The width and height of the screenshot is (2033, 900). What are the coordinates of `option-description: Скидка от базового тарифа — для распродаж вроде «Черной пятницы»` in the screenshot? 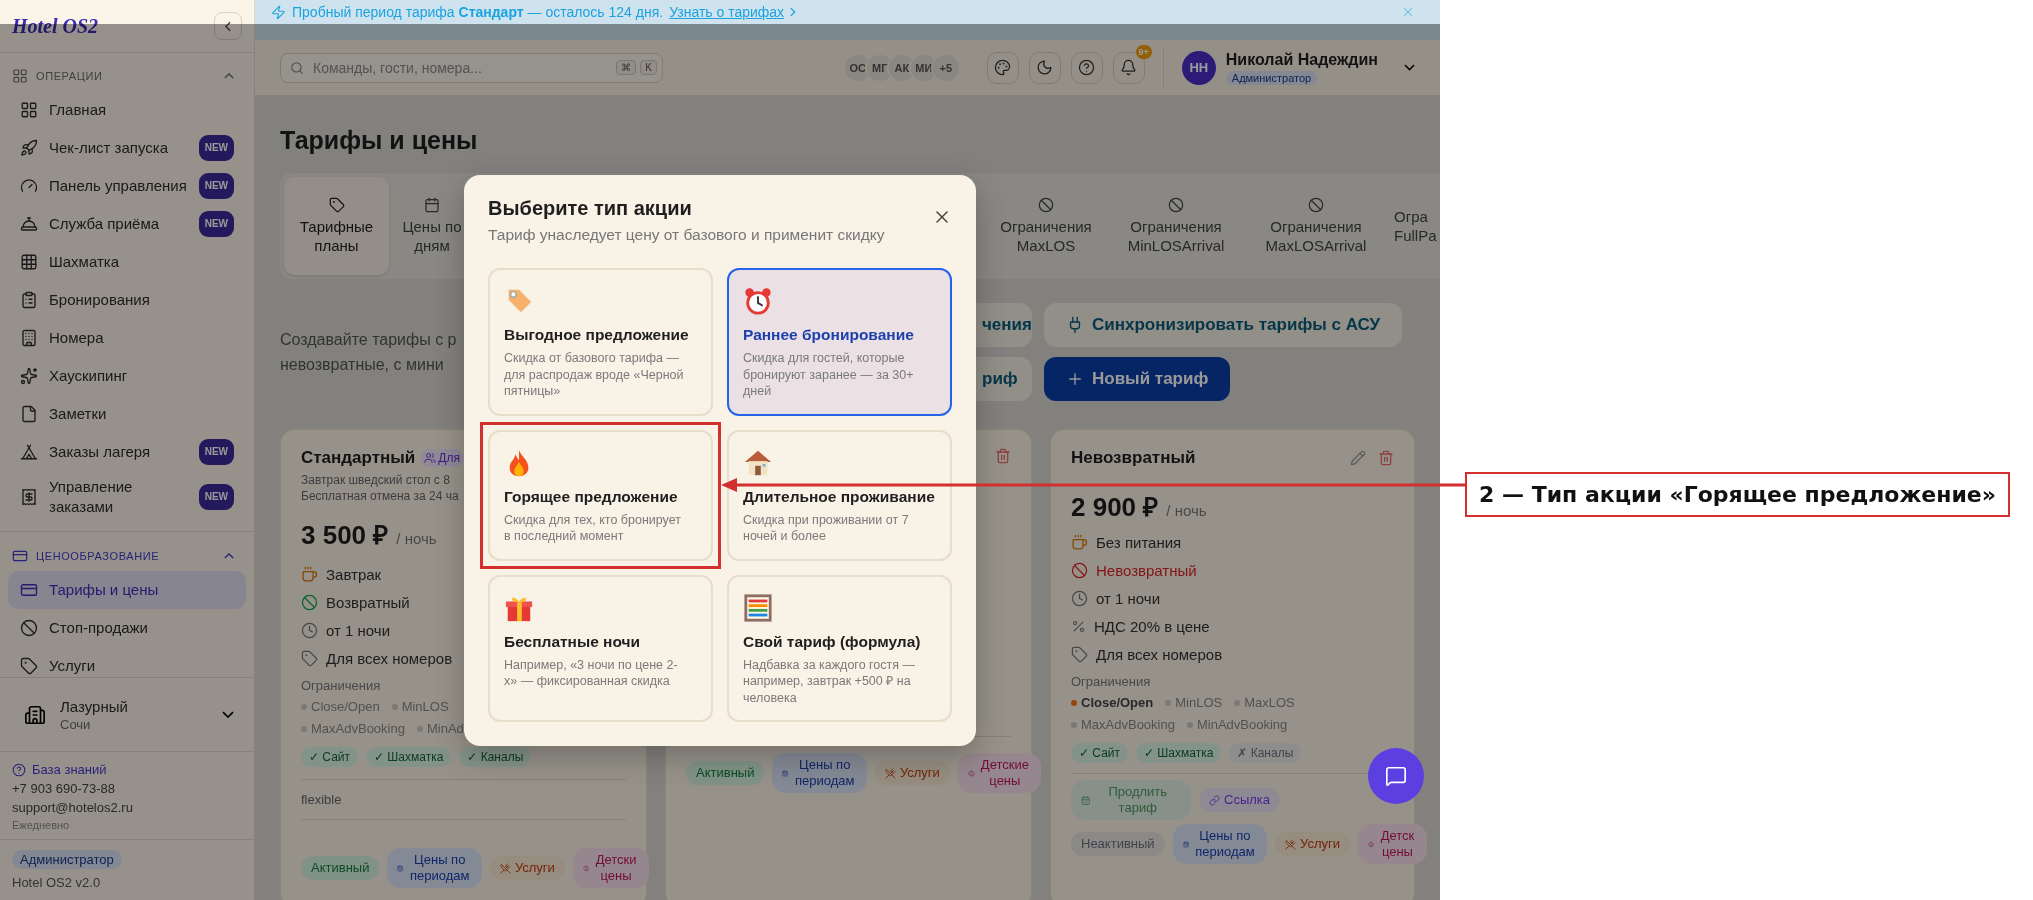 It's located at (594, 375).